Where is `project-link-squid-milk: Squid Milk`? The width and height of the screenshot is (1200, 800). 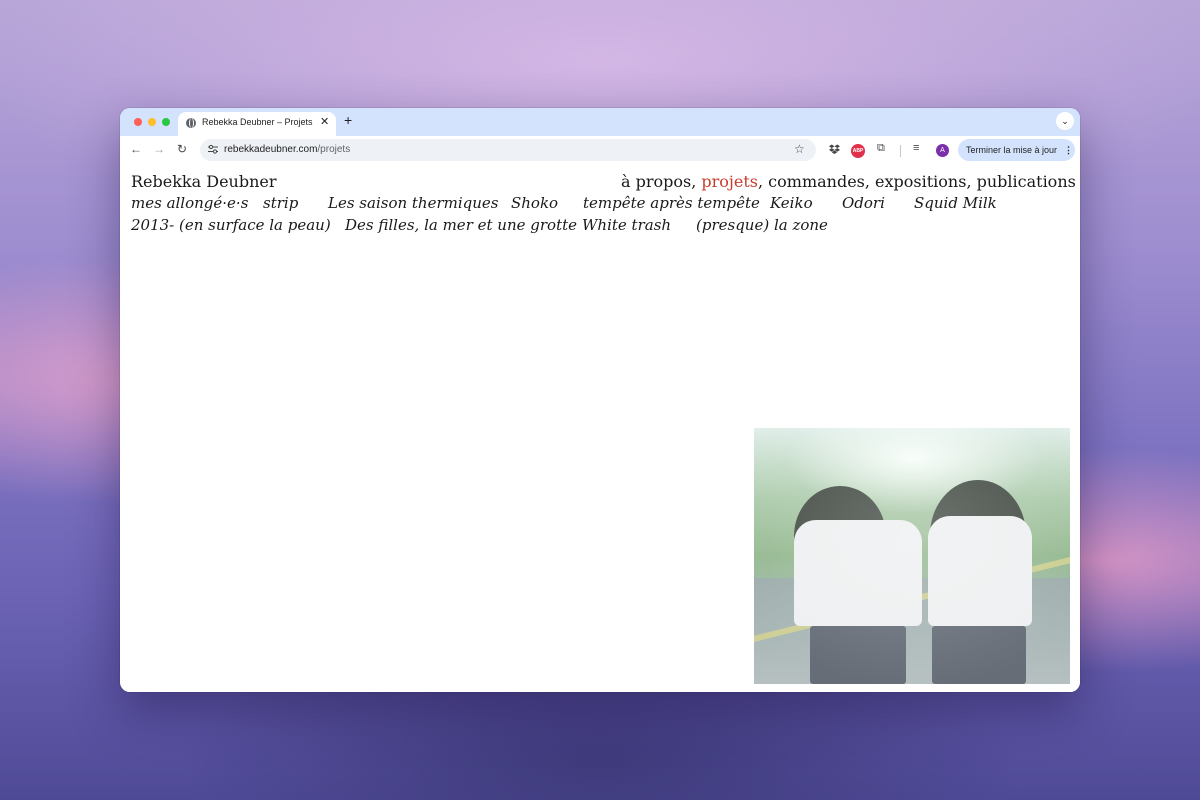 project-link-squid-milk: Squid Milk is located at coordinates (955, 203).